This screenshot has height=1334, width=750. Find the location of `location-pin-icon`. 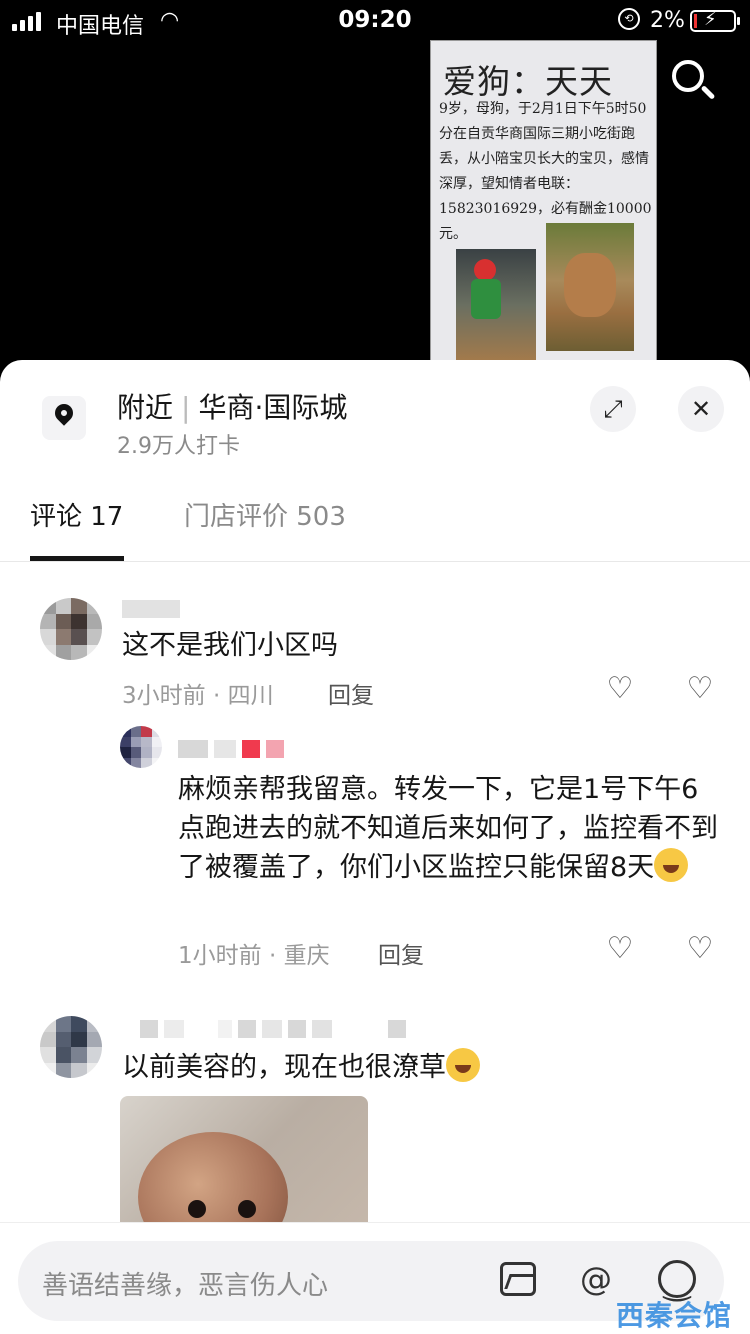

location-pin-icon is located at coordinates (64, 418).